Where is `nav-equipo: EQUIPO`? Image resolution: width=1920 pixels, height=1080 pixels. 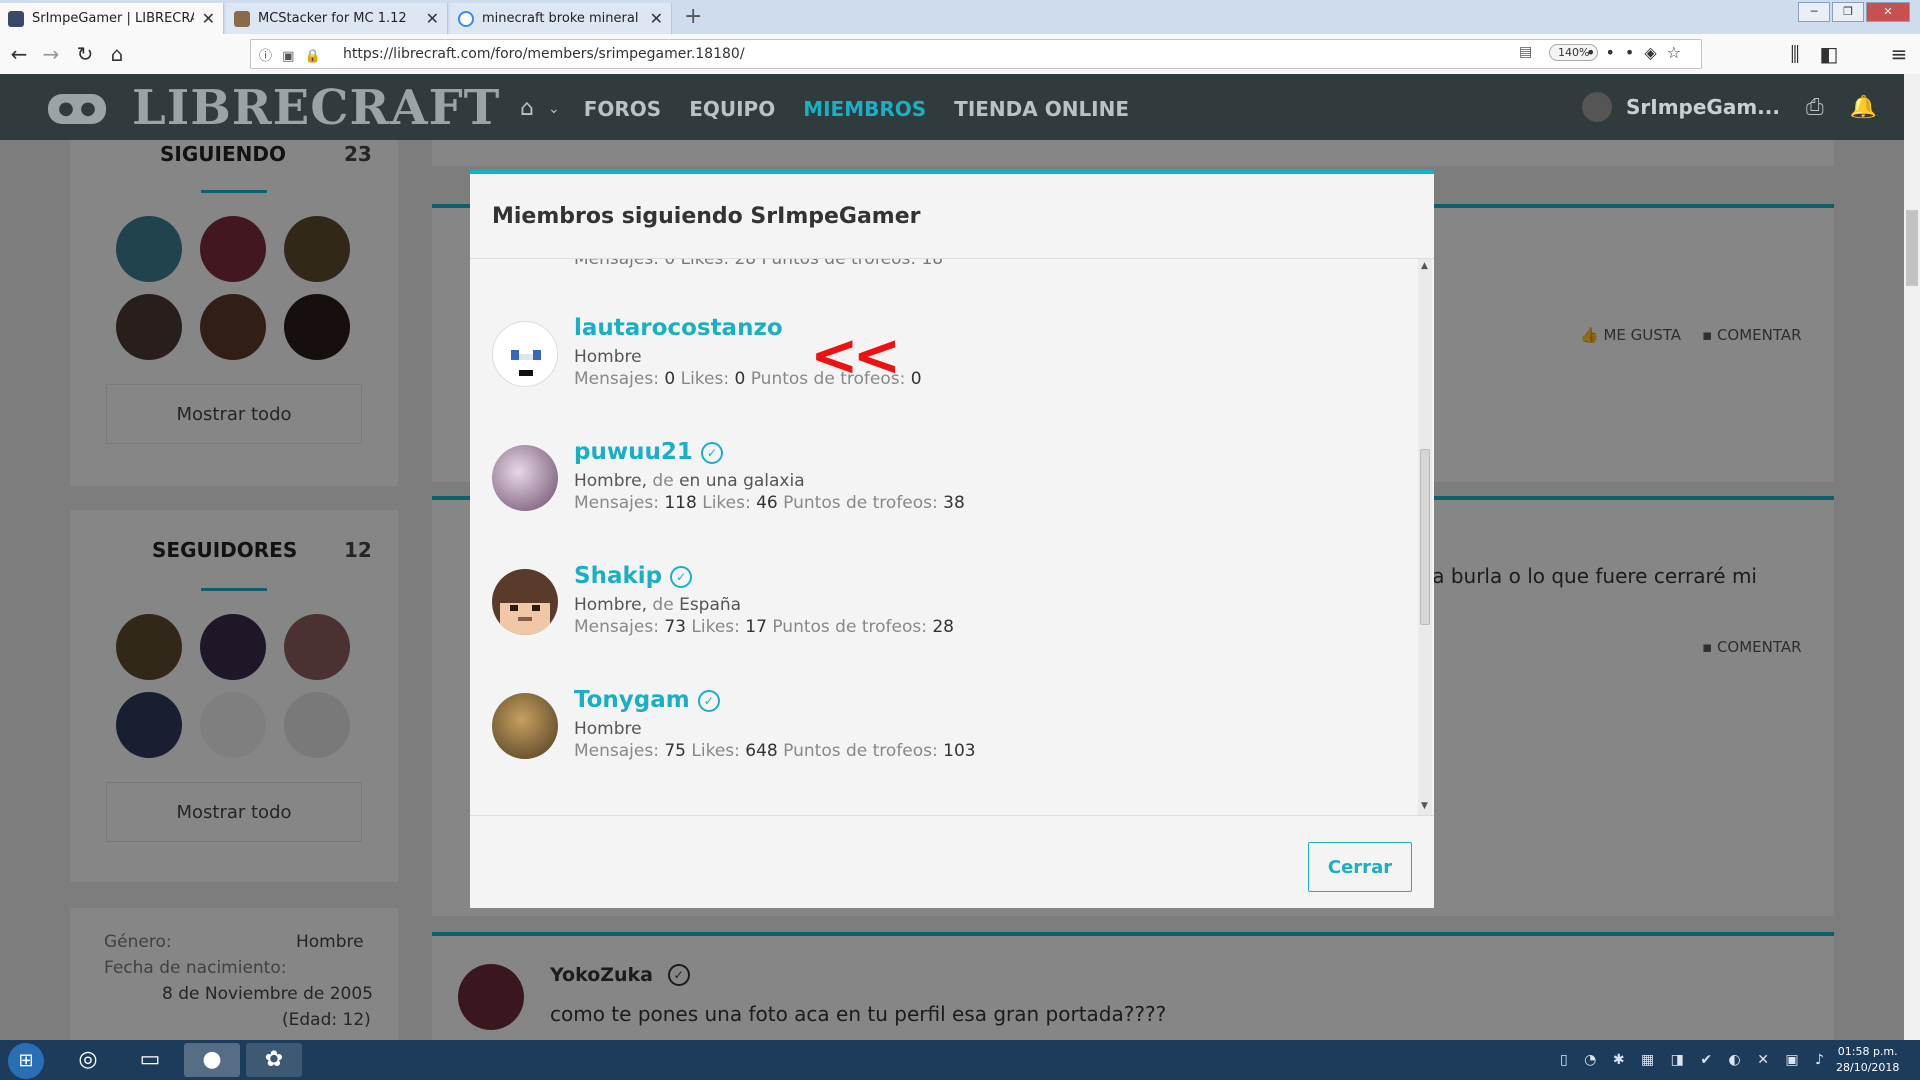
nav-equipo: EQUIPO is located at coordinates (732, 109).